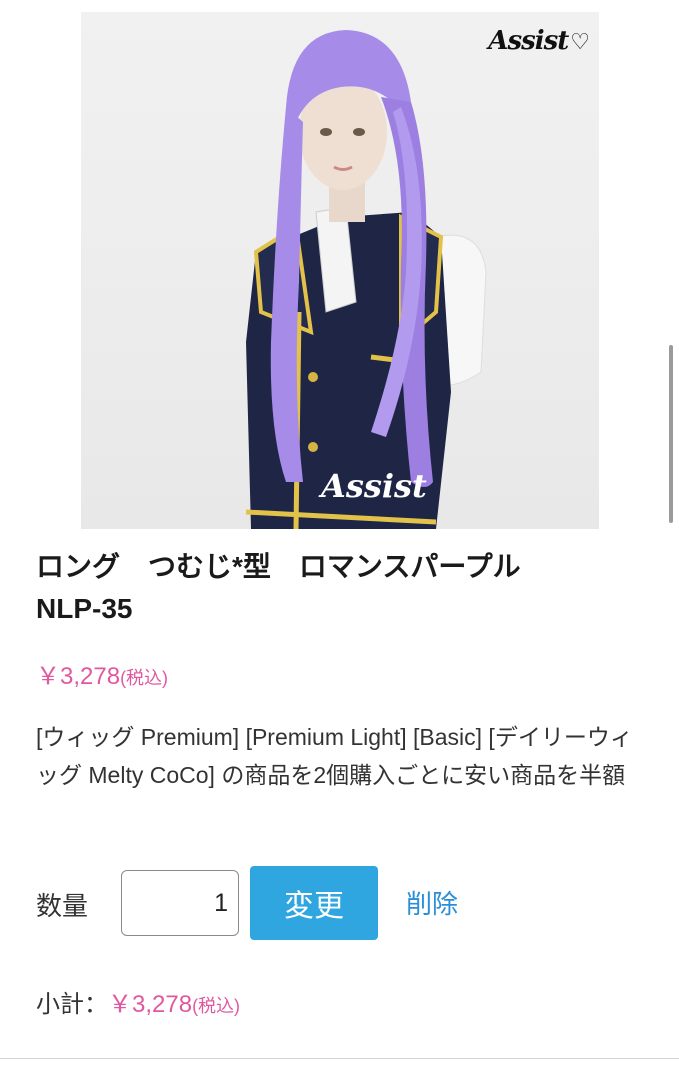 The width and height of the screenshot is (679, 1080). Describe the element at coordinates (216, 1006) in the screenshot. I see `subtotal-tax-note: (税込)` at that location.